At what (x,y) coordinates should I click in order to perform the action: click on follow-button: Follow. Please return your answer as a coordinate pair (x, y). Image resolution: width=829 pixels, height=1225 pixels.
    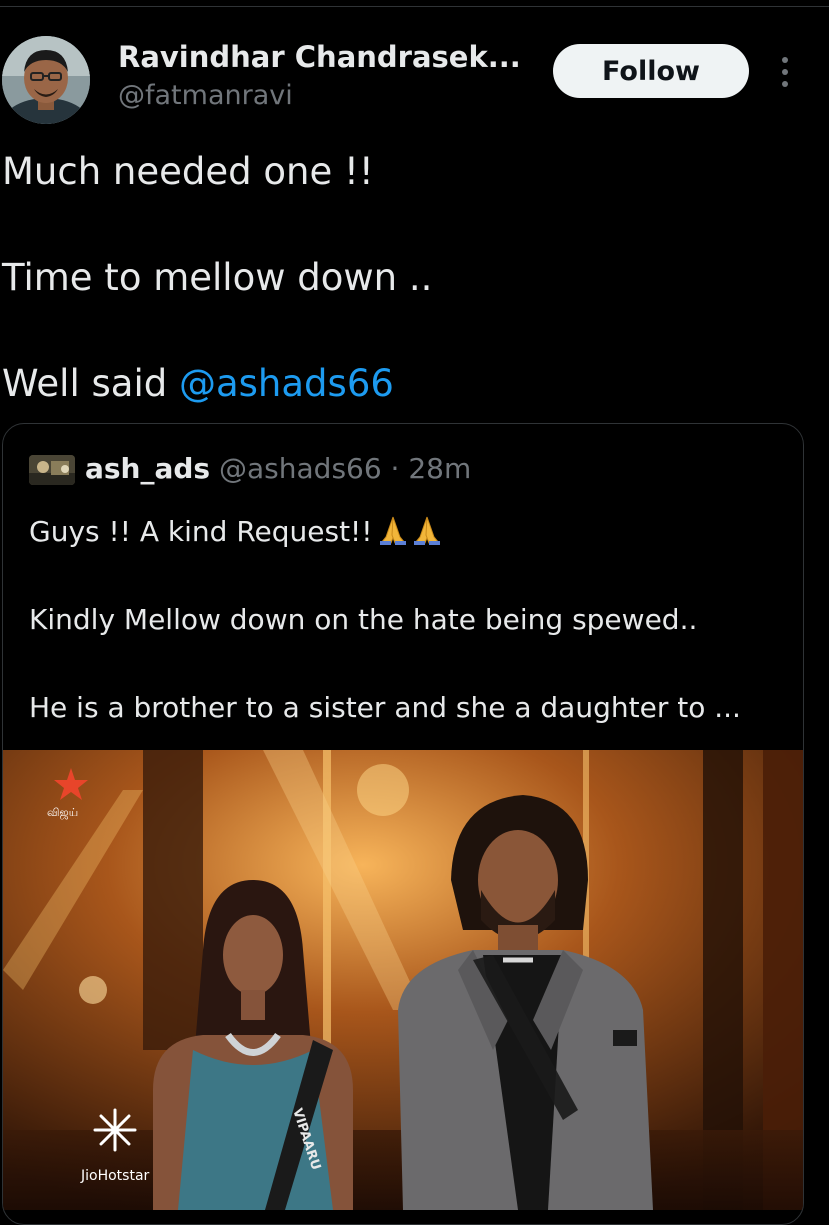
    Looking at the image, I should click on (651, 71).